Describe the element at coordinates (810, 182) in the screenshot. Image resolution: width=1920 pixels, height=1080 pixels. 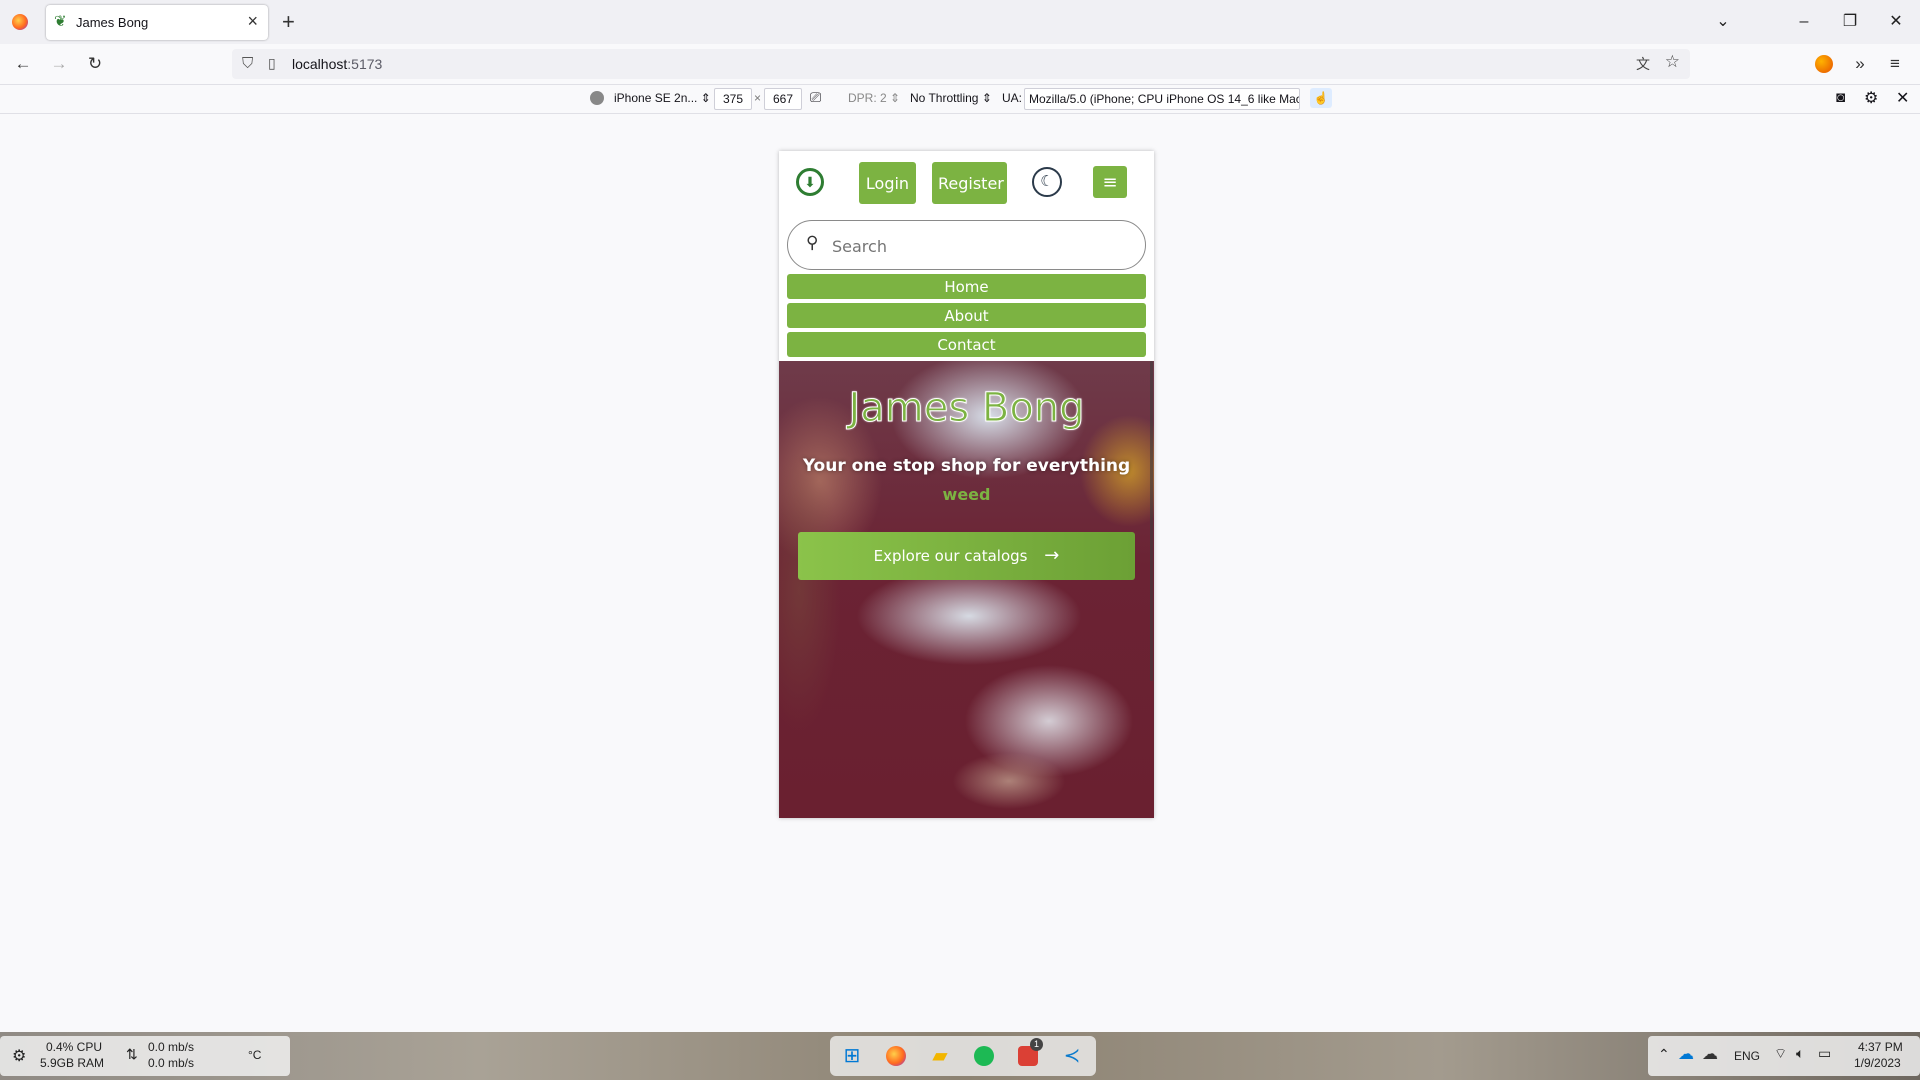
I see `site-logo-icon: ⬇` at that location.